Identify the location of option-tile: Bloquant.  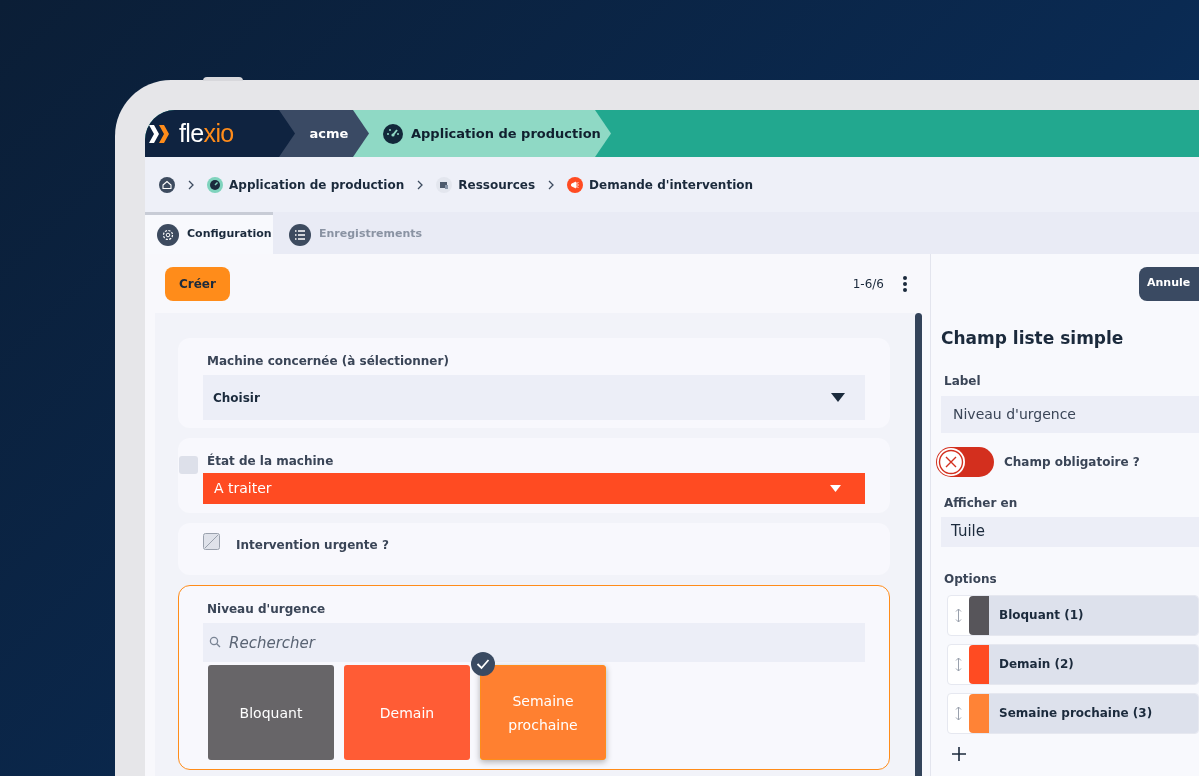
(271, 712).